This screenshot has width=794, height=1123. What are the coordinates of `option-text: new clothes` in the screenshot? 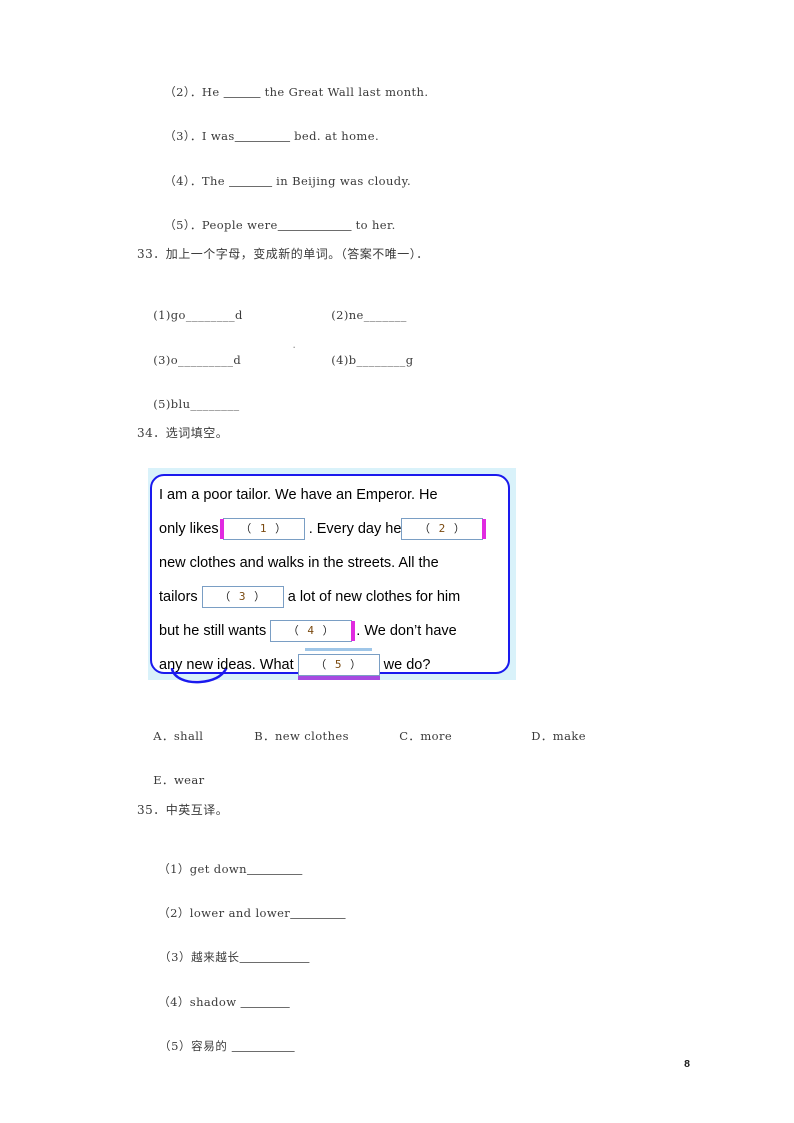 It's located at (312, 736).